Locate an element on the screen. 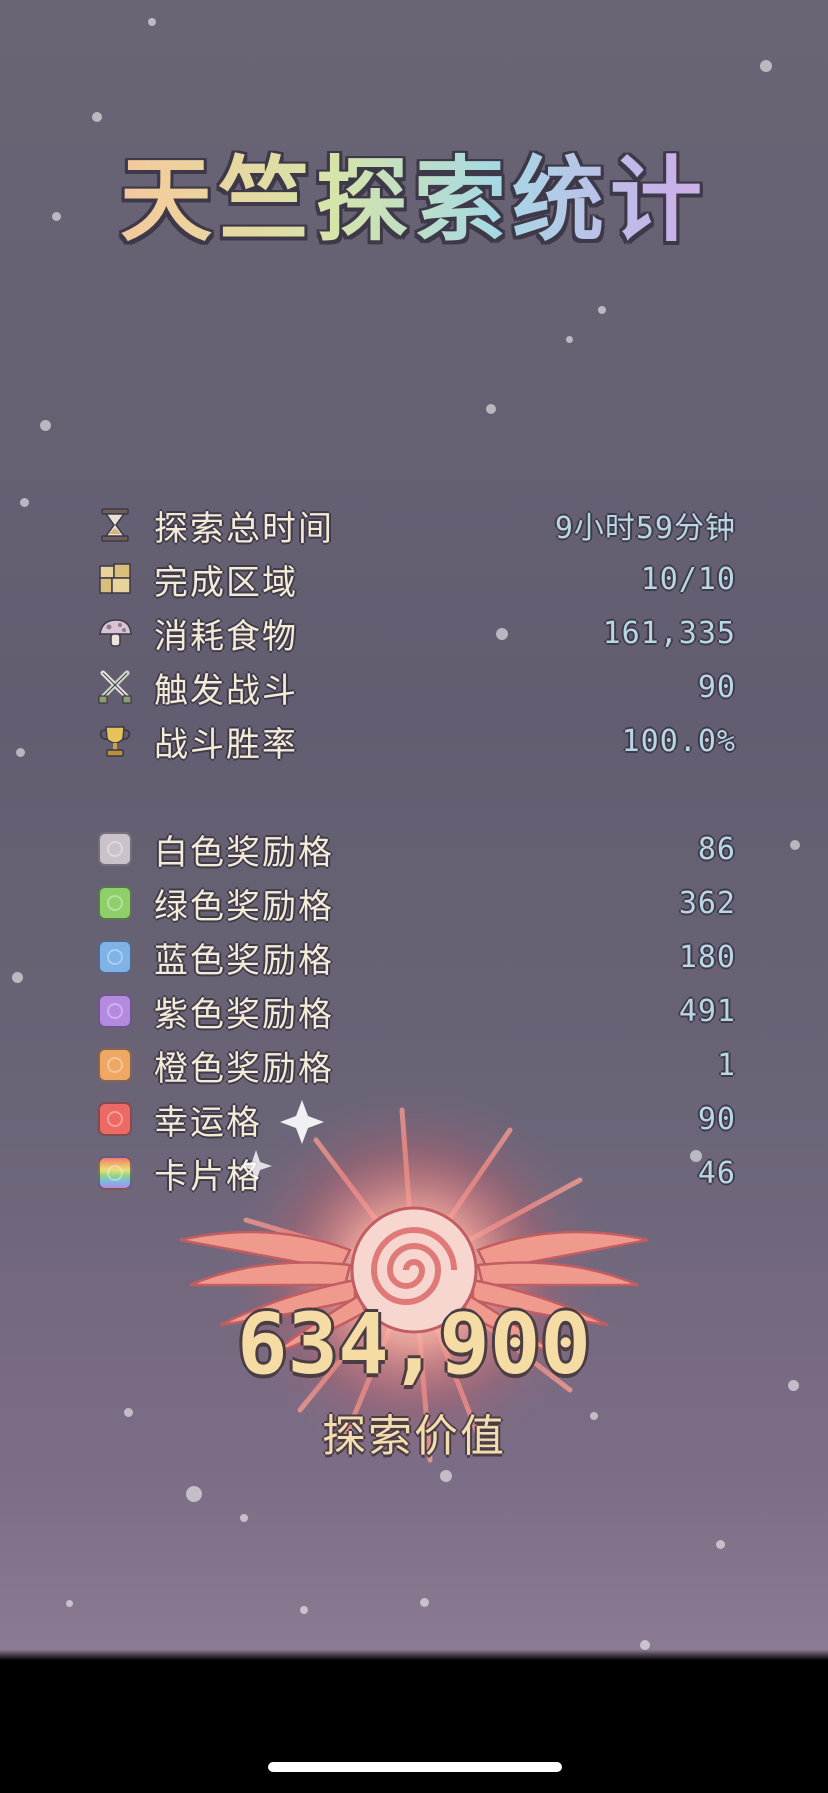 Image resolution: width=828 pixels, height=1793 pixels. page-title: 天竺探索统计 is located at coordinates (414, 192).